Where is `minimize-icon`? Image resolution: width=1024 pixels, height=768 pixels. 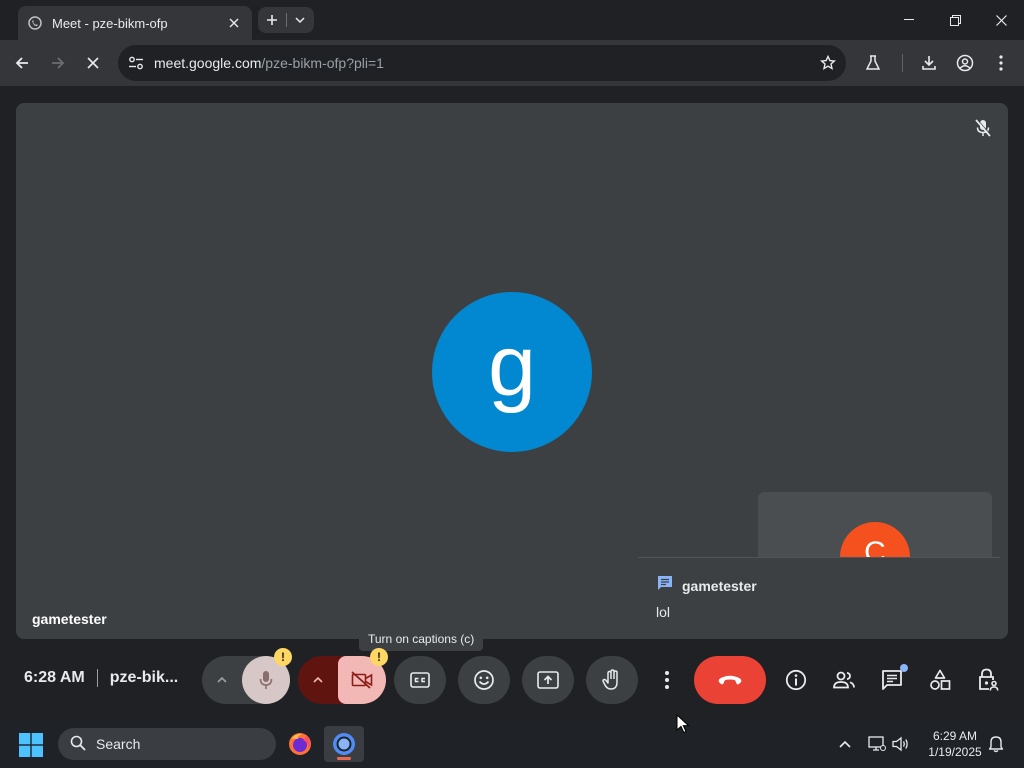
minimize-icon is located at coordinates (909, 20).